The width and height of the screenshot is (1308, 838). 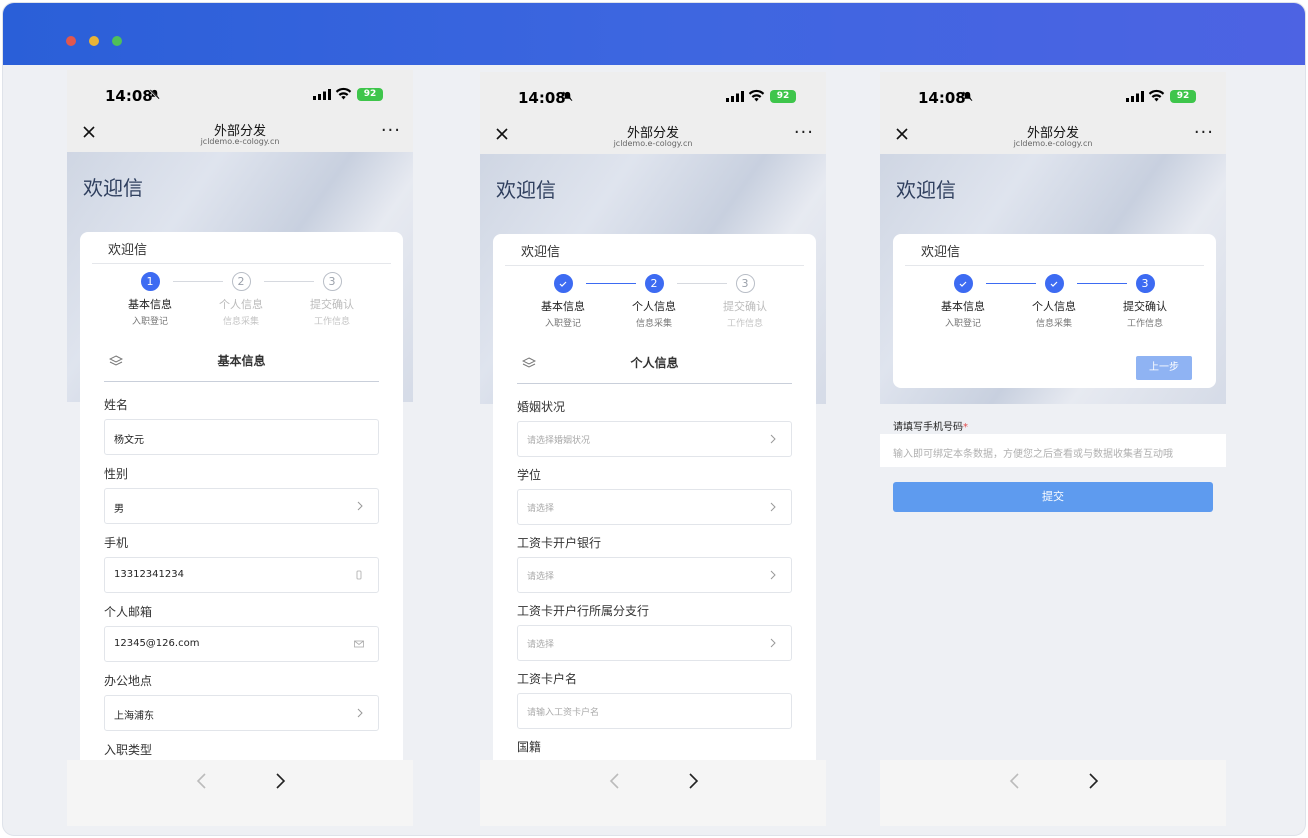 I want to click on field-value: 13312341234, so click(x=149, y=574).